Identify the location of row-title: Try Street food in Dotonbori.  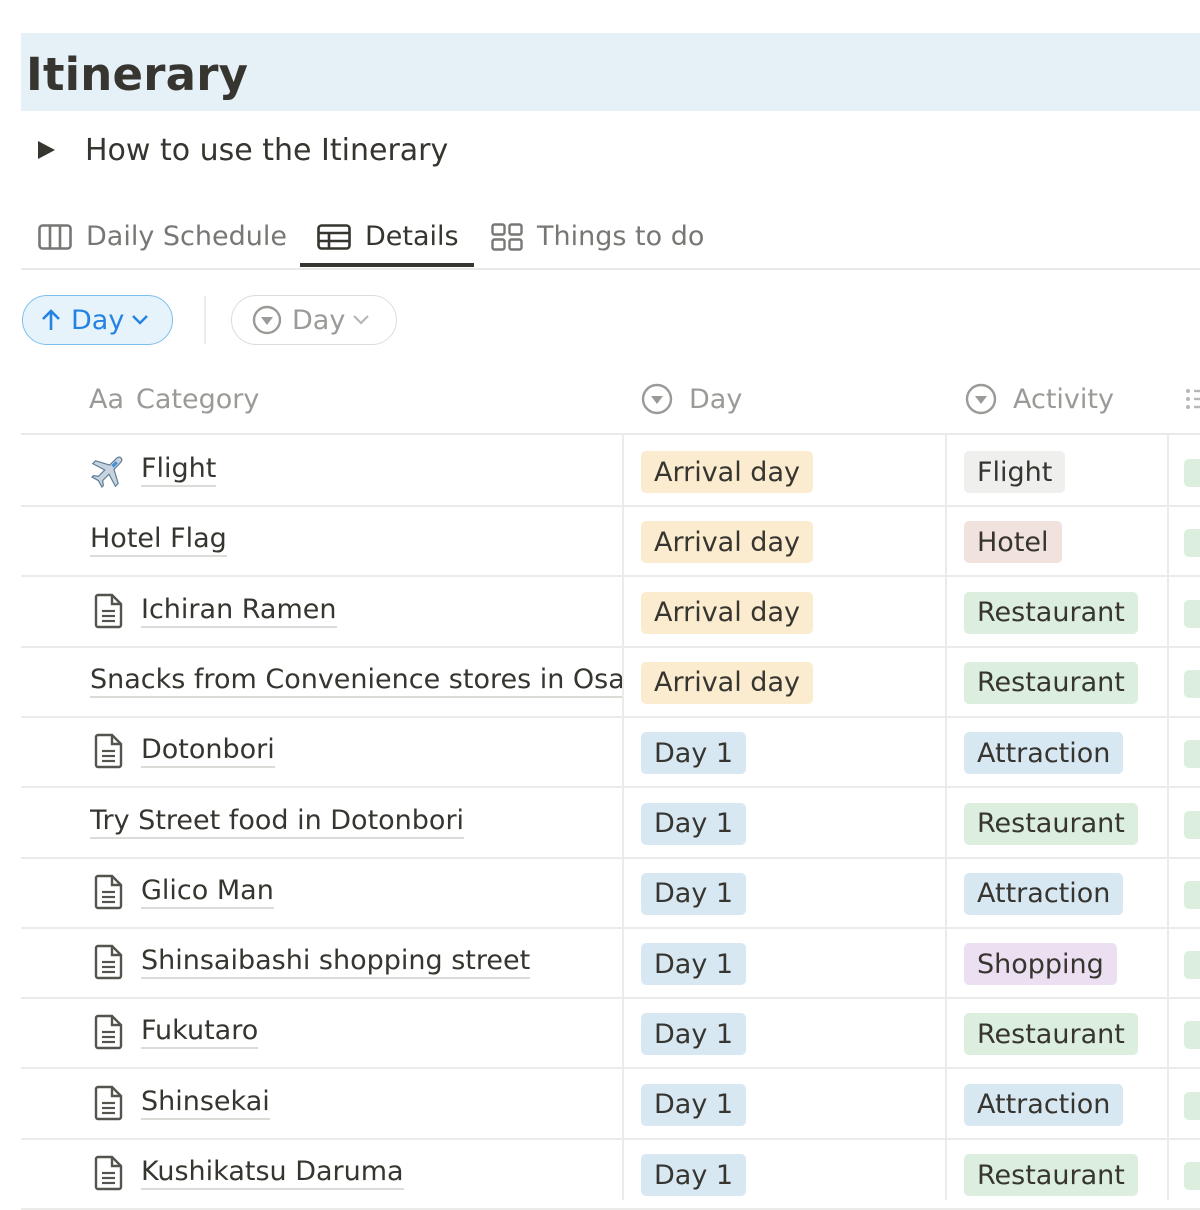
(277, 822).